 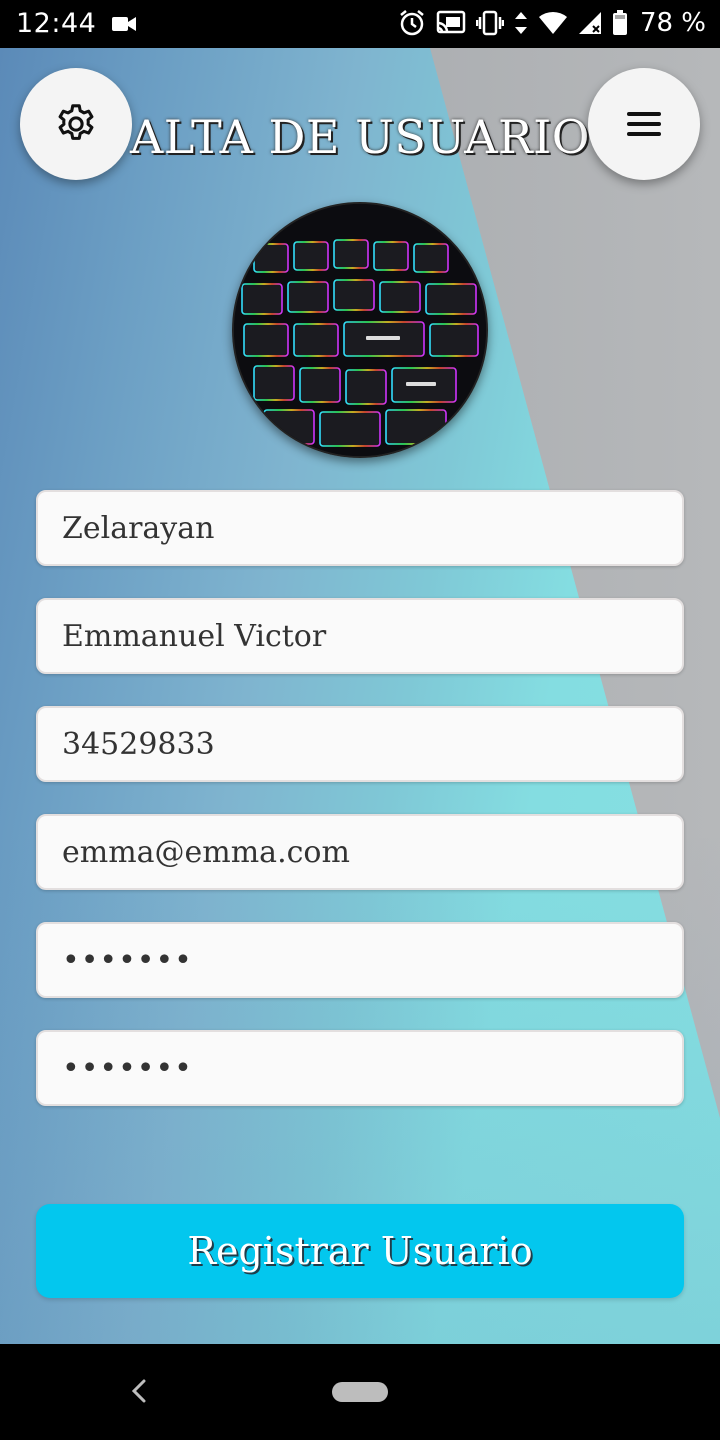 I want to click on status-bar: 12:44 78 %, so click(x=360, y=24).